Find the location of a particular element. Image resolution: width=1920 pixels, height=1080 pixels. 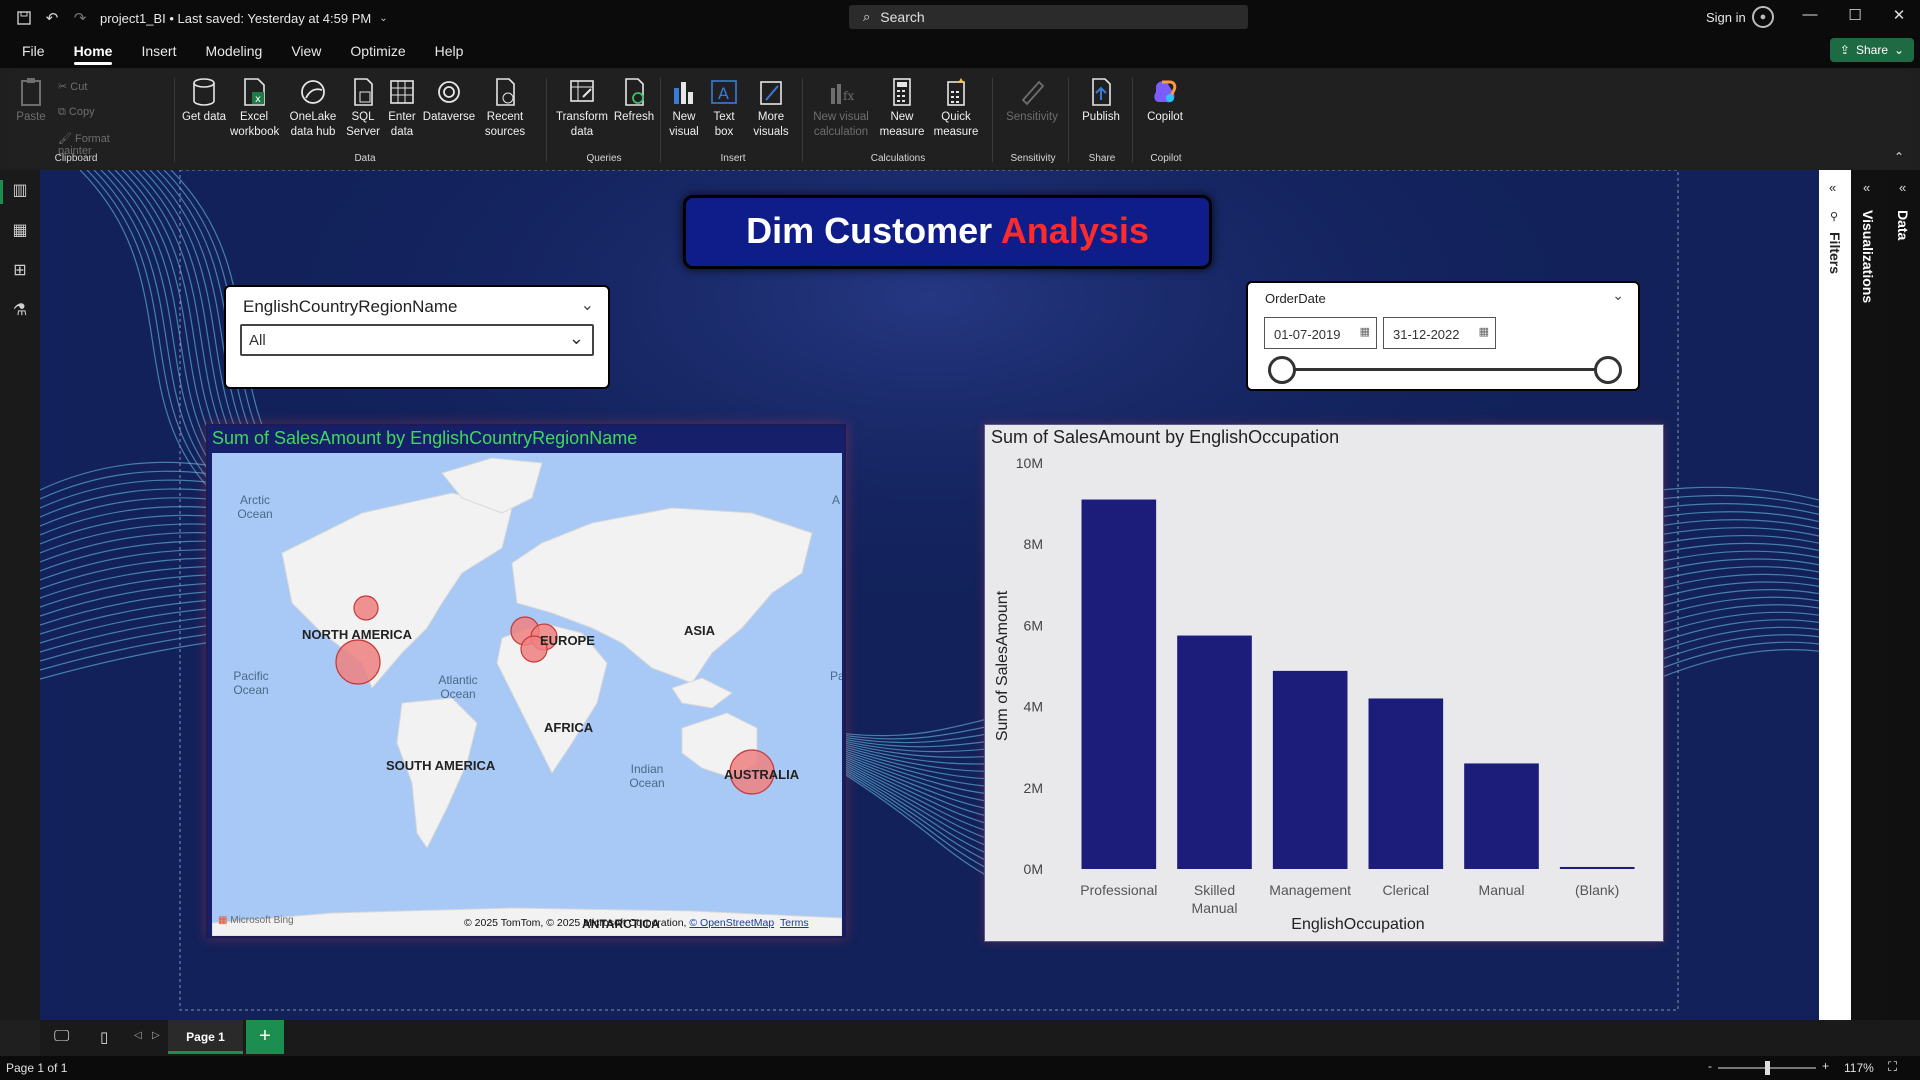

maximize-button: ☐ is located at coordinates (1855, 17).